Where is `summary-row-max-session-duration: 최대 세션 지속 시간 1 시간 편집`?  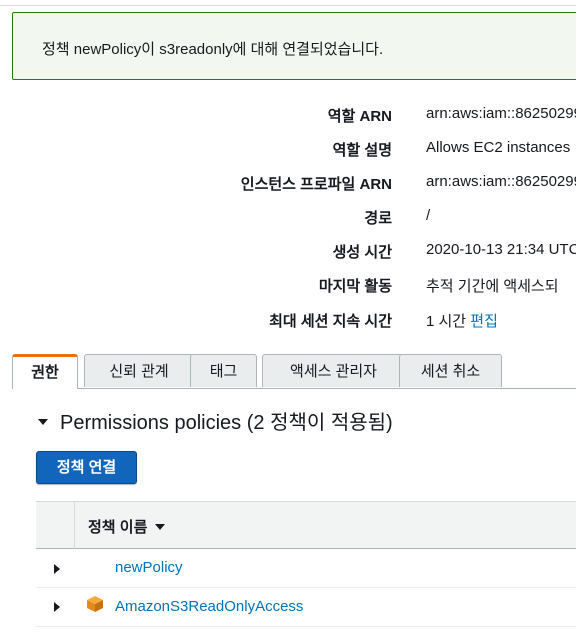 summary-row-max-session-duration: 최대 세션 지속 시간 1 시간 편집 is located at coordinates (288, 320).